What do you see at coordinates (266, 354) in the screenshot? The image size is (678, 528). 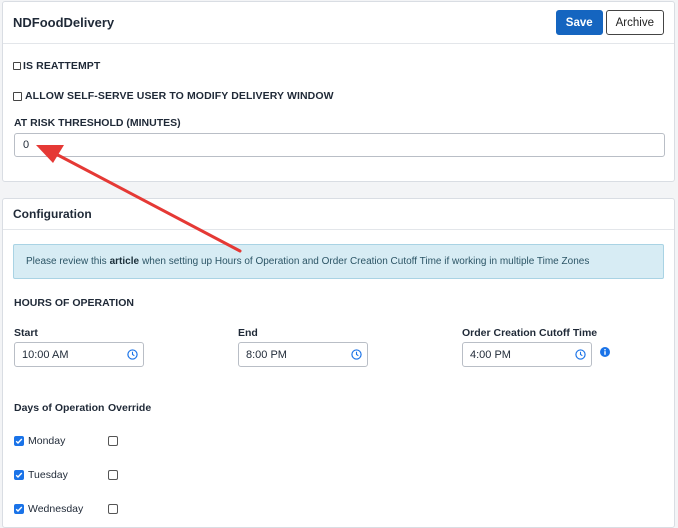 I see `end-time-value: 8:00 PM` at bounding box center [266, 354].